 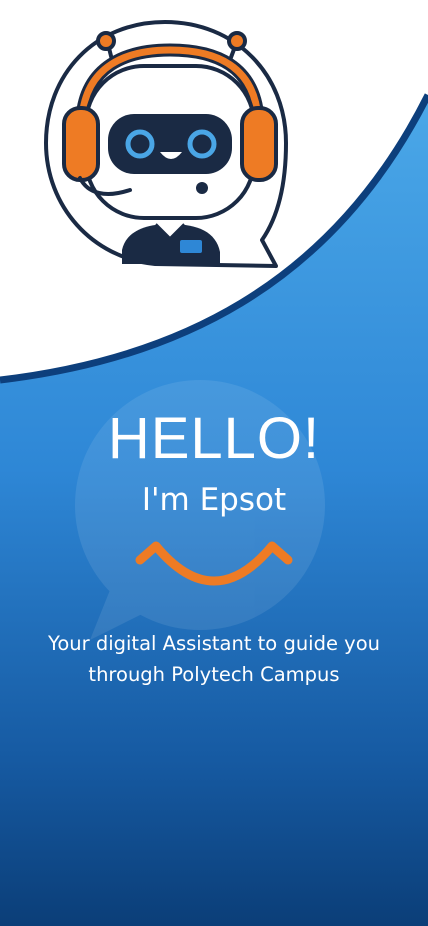 What do you see at coordinates (214, 500) in the screenshot?
I see `assistant-name: I'm Epsot` at bounding box center [214, 500].